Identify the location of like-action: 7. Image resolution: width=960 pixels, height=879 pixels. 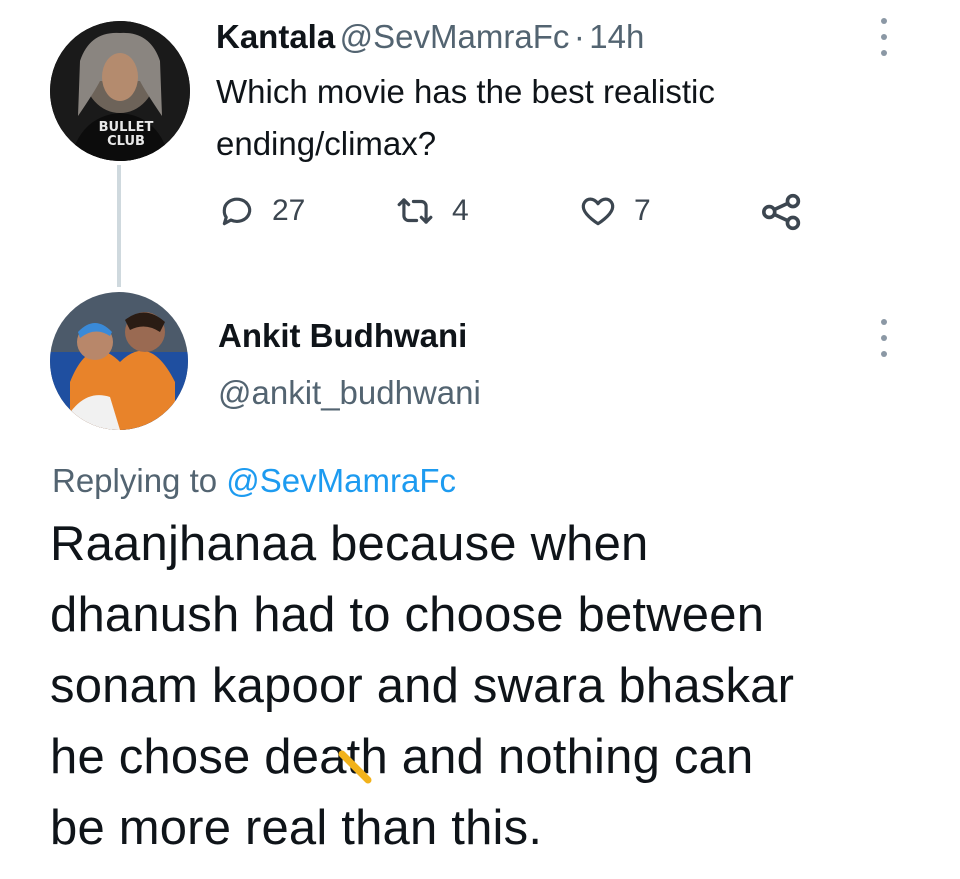
(614, 211).